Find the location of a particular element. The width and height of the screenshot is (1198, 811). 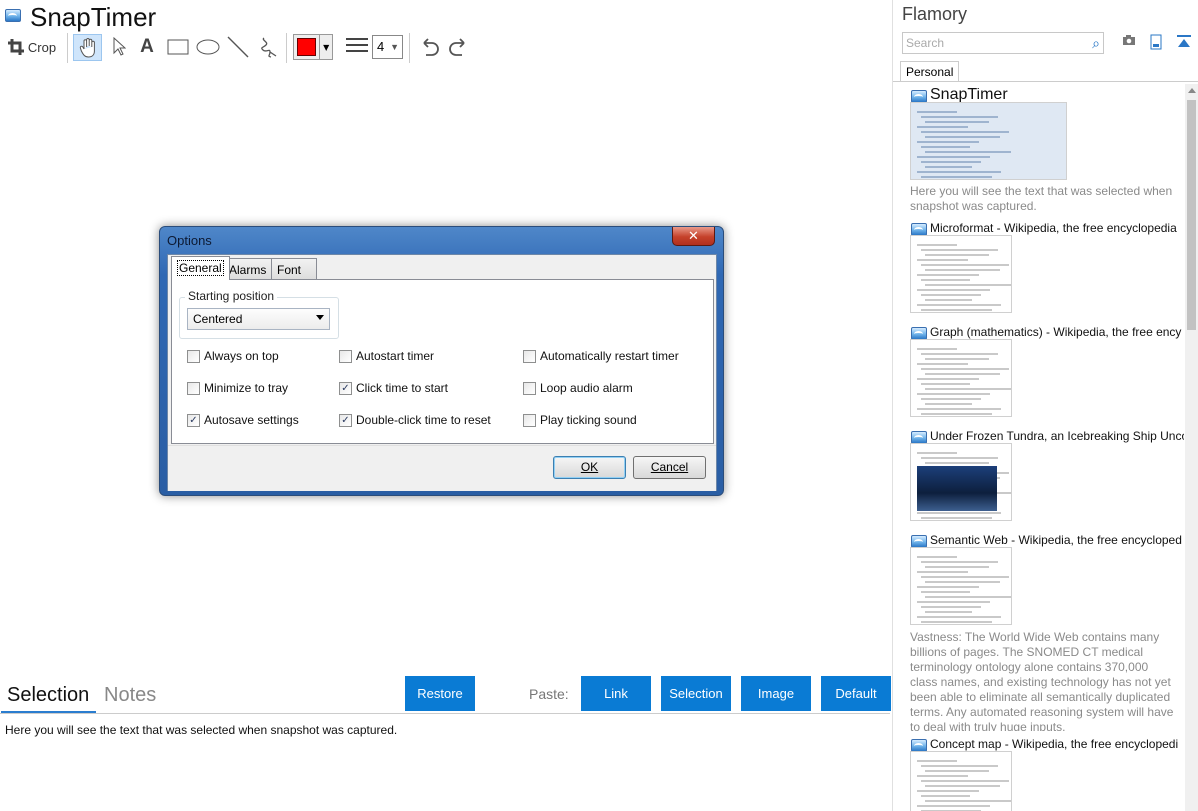

paste-image-button: Image is located at coordinates (776, 693).